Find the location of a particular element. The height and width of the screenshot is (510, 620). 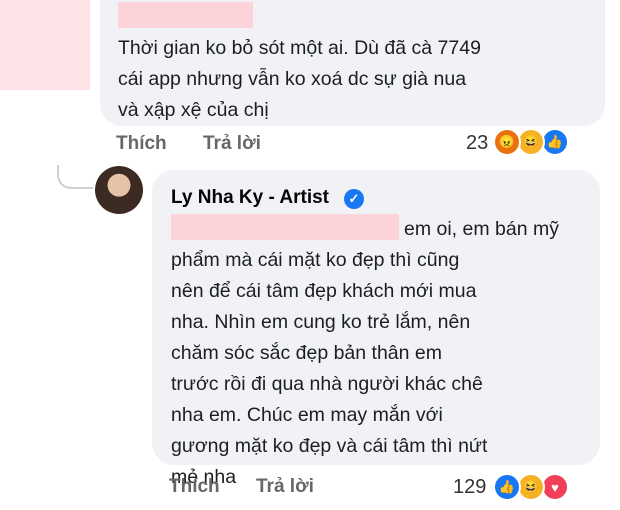

comment-1-reaction-count: 23 is located at coordinates (477, 143).